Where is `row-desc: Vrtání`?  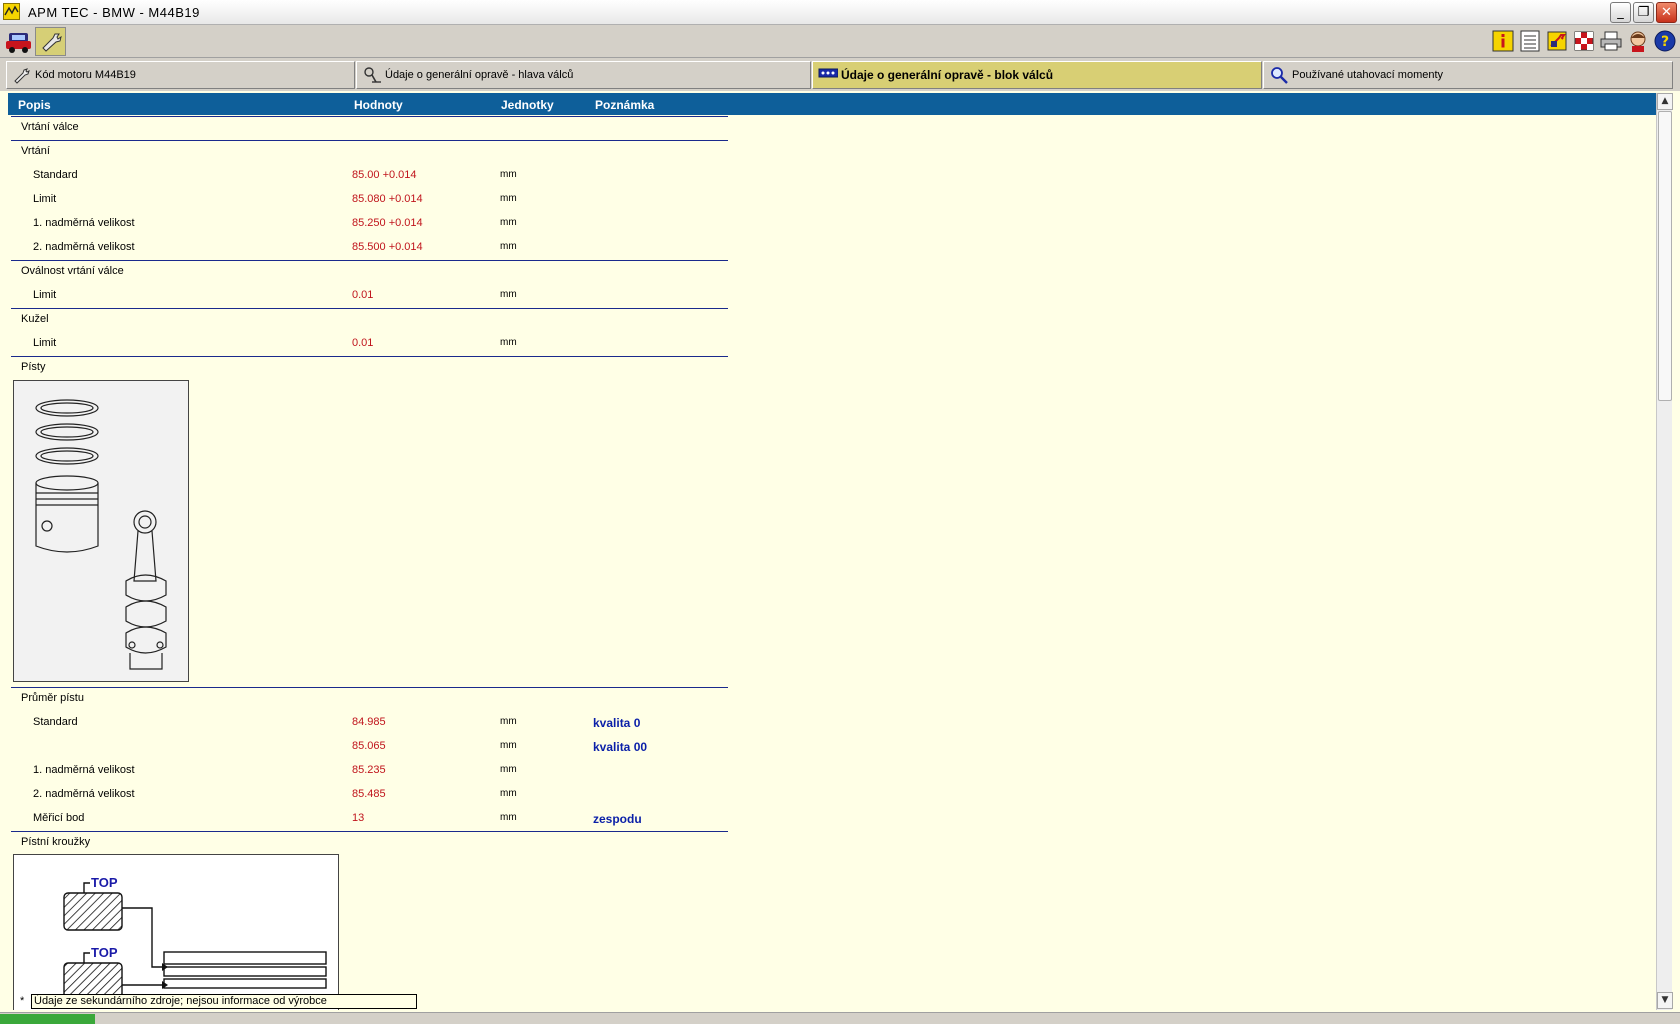 row-desc: Vrtání is located at coordinates (35, 151).